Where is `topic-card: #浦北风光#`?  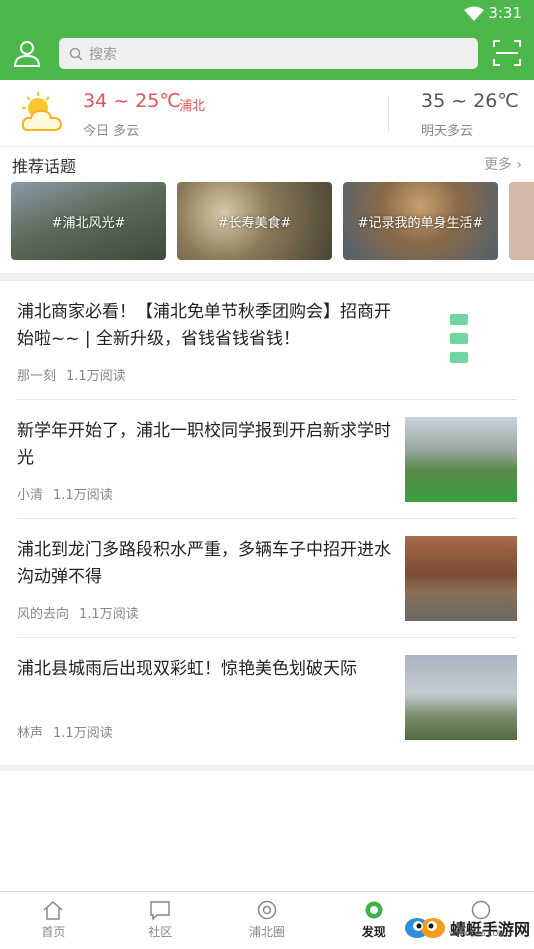 topic-card: #浦北风光# is located at coordinates (88, 221).